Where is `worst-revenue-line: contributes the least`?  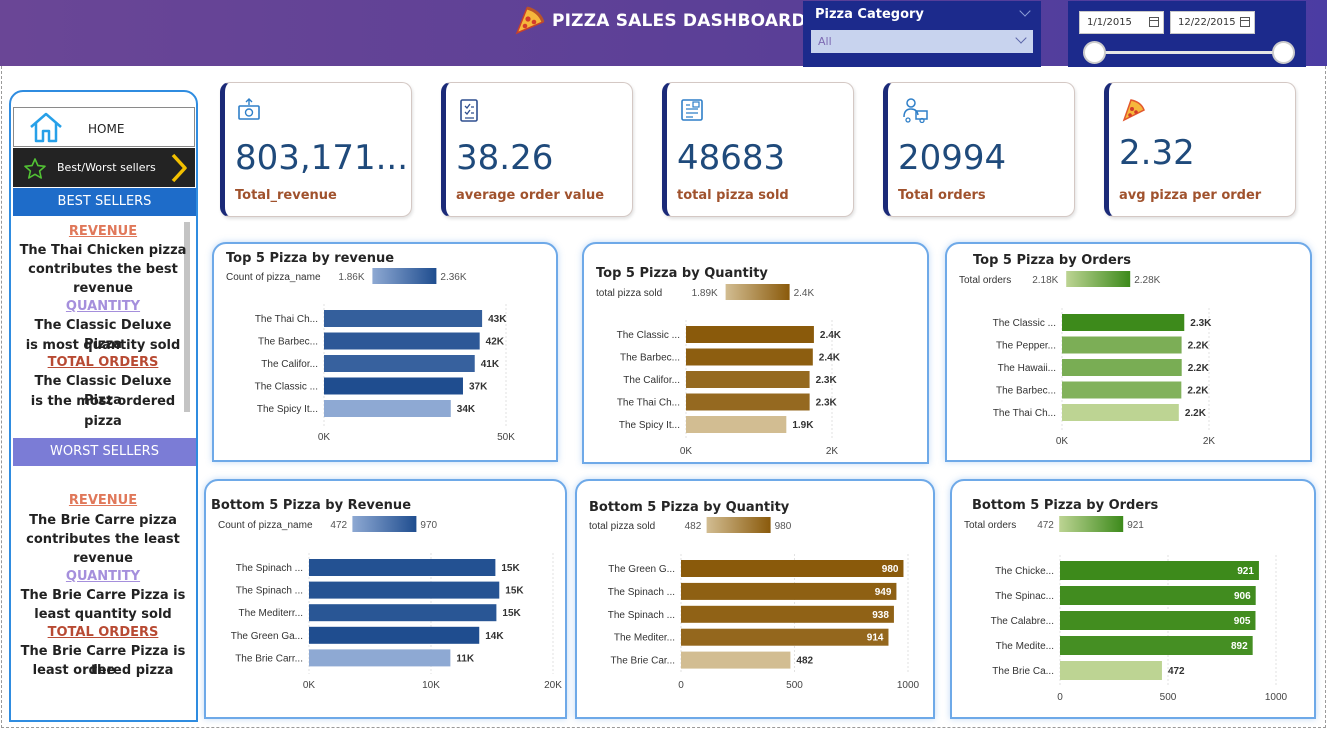
worst-revenue-line: contributes the least is located at coordinates (103, 539).